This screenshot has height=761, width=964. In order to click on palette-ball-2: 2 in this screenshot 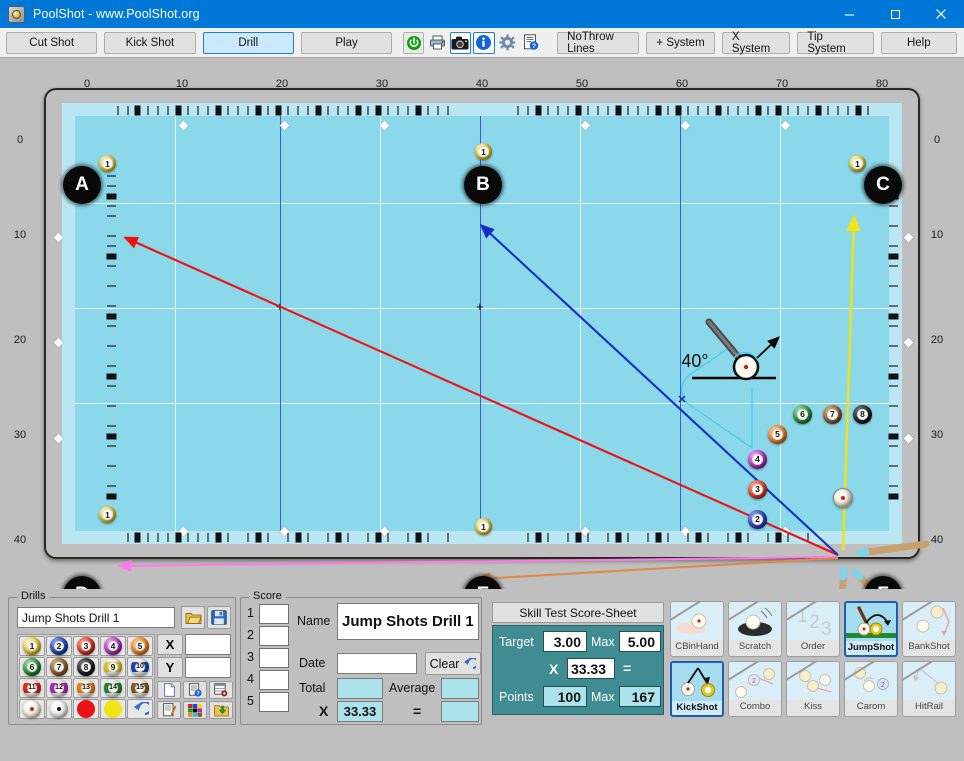, I will do `click(59, 646)`.